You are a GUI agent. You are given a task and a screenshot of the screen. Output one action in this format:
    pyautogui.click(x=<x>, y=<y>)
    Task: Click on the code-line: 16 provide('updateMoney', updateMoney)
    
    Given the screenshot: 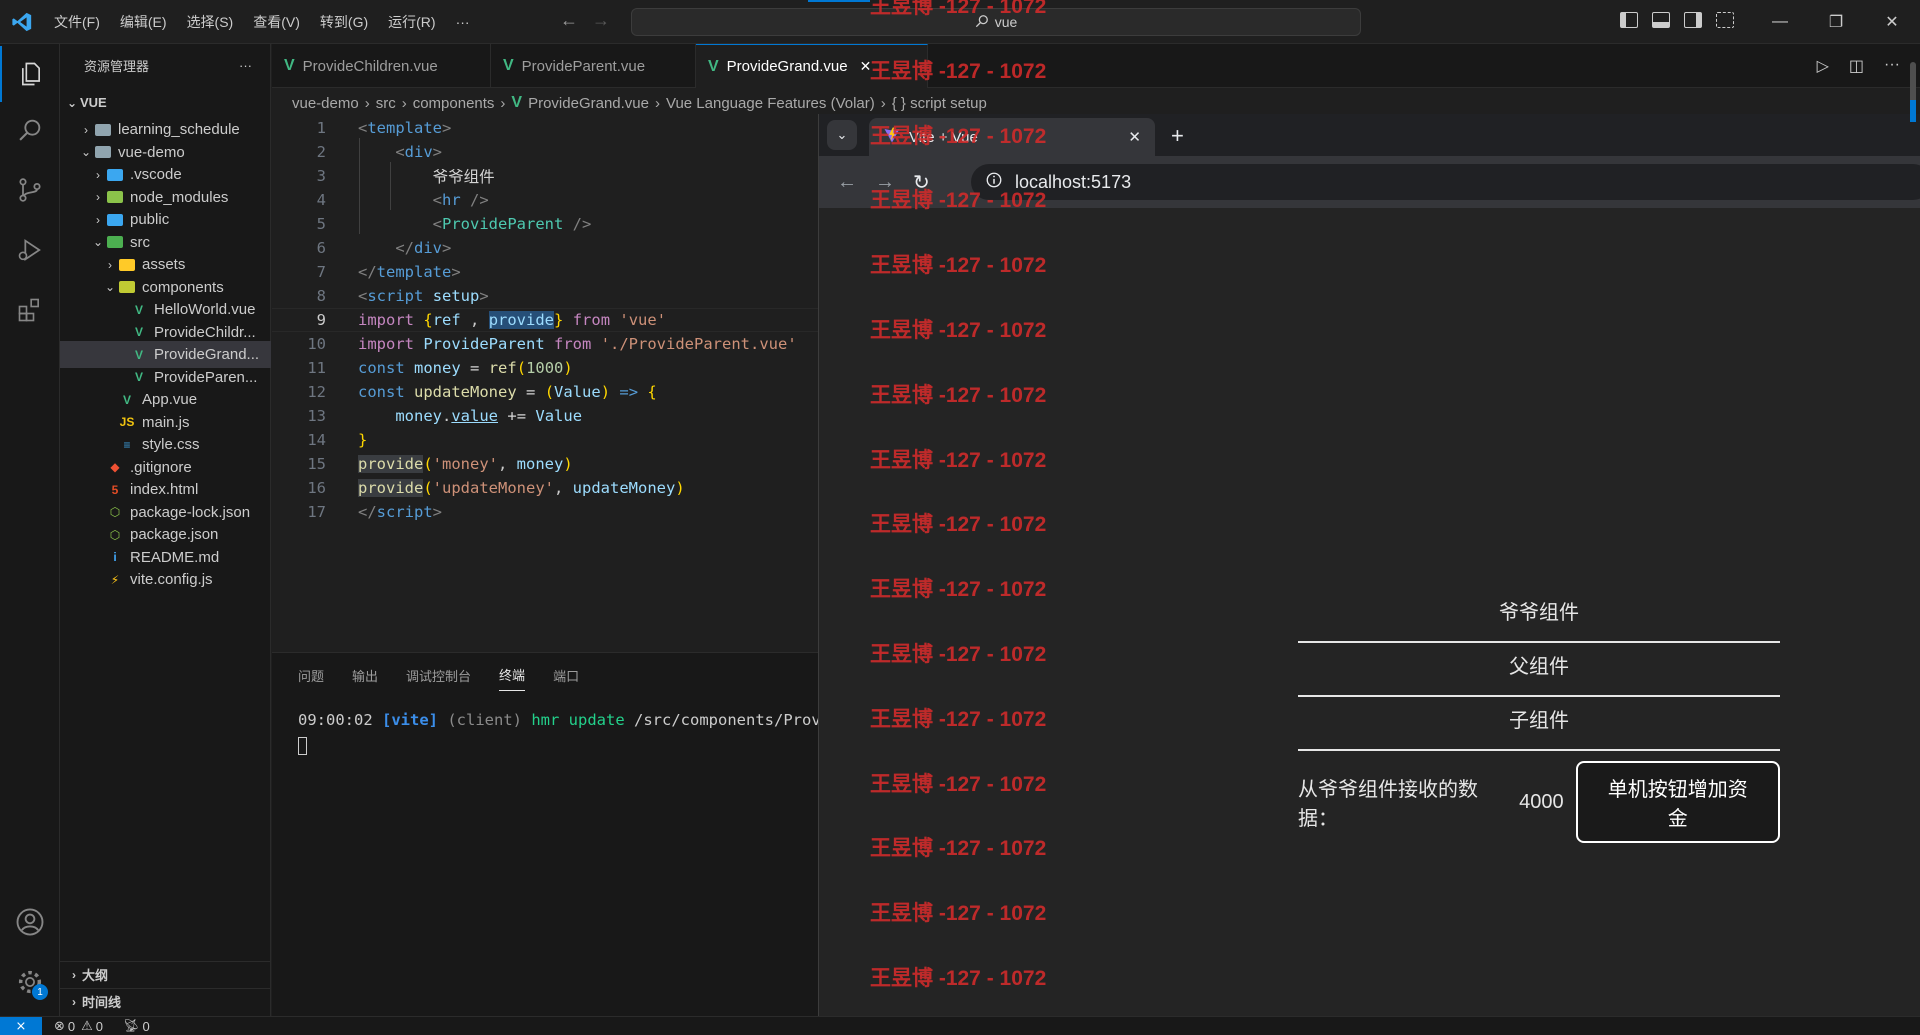 What is the action you would take?
    pyautogui.click(x=545, y=488)
    